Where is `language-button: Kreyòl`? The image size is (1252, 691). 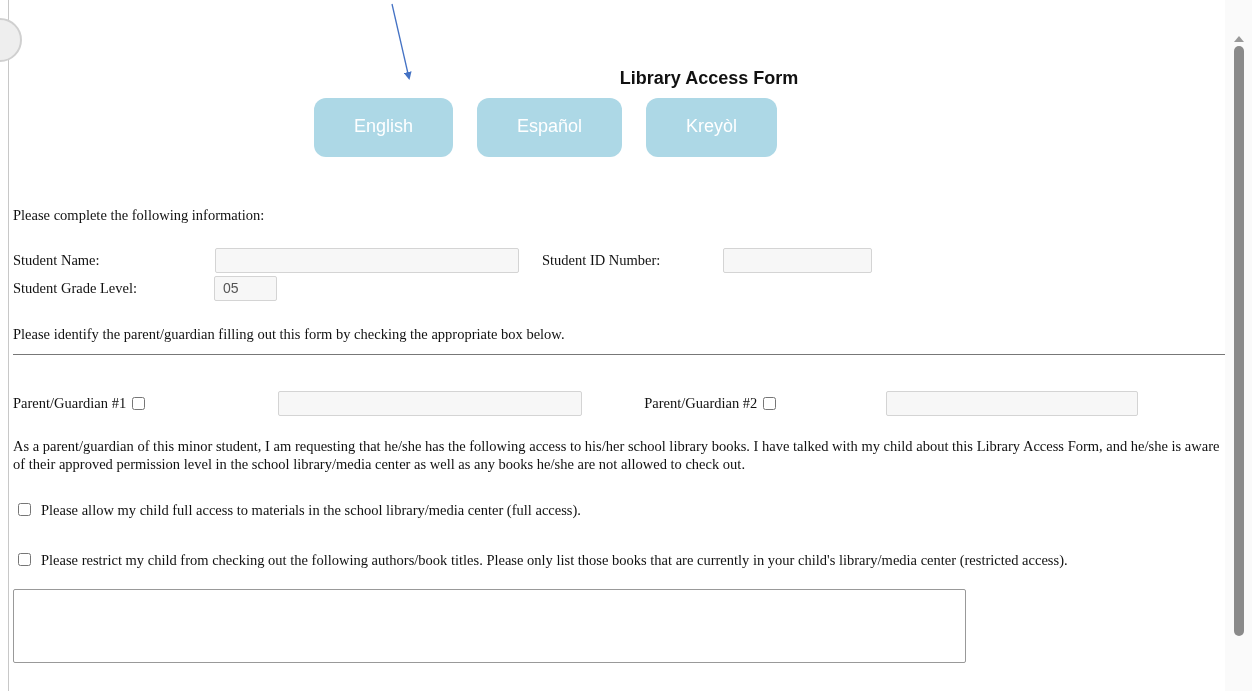
language-button: Kreyòl is located at coordinates (712, 127).